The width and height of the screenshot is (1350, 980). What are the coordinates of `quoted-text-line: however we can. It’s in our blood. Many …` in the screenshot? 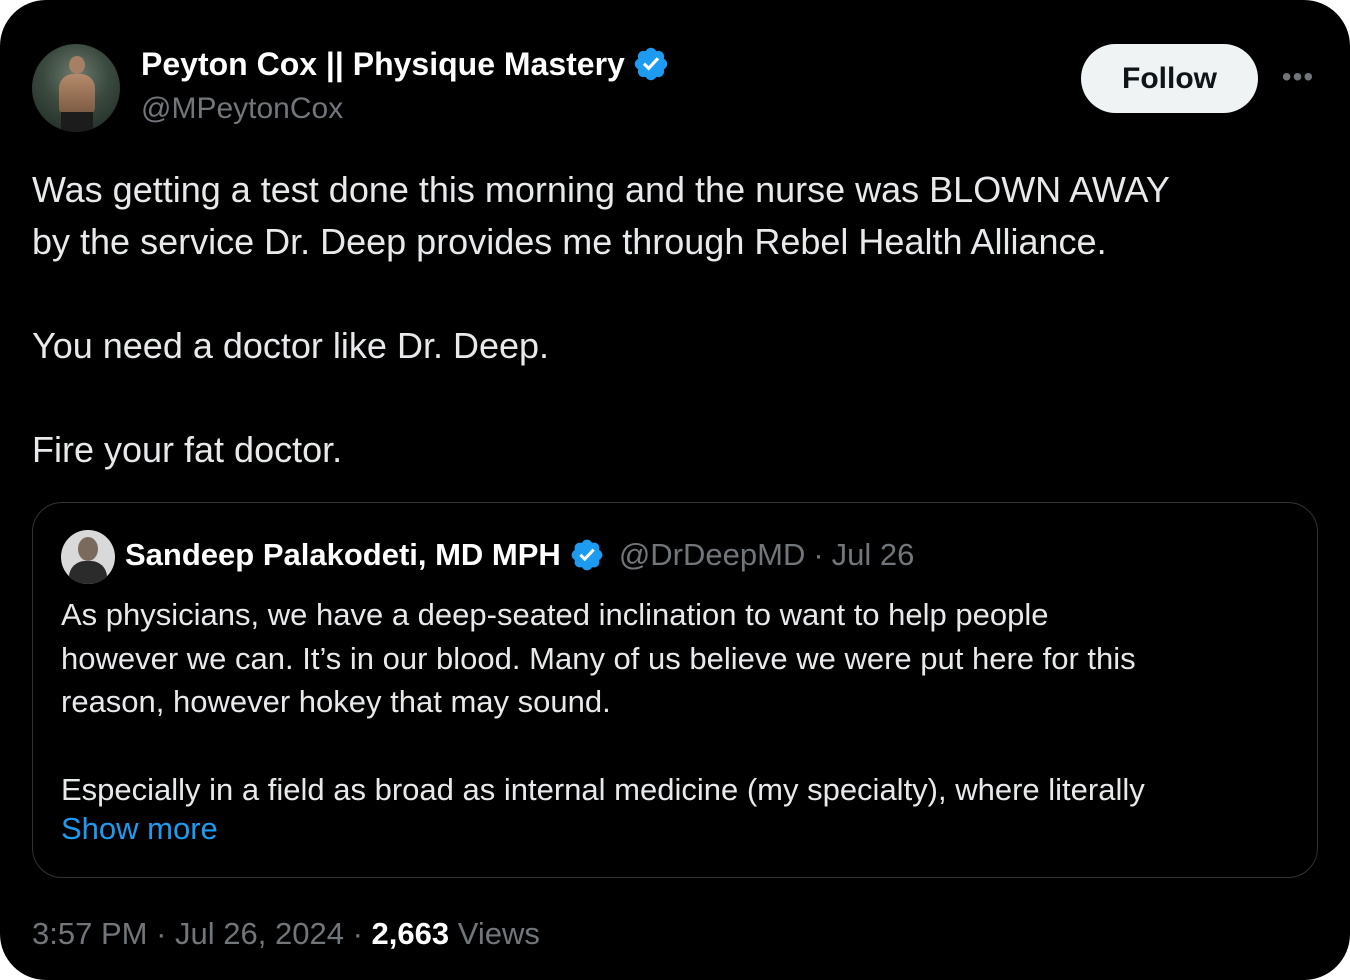 It's located at (598, 658).